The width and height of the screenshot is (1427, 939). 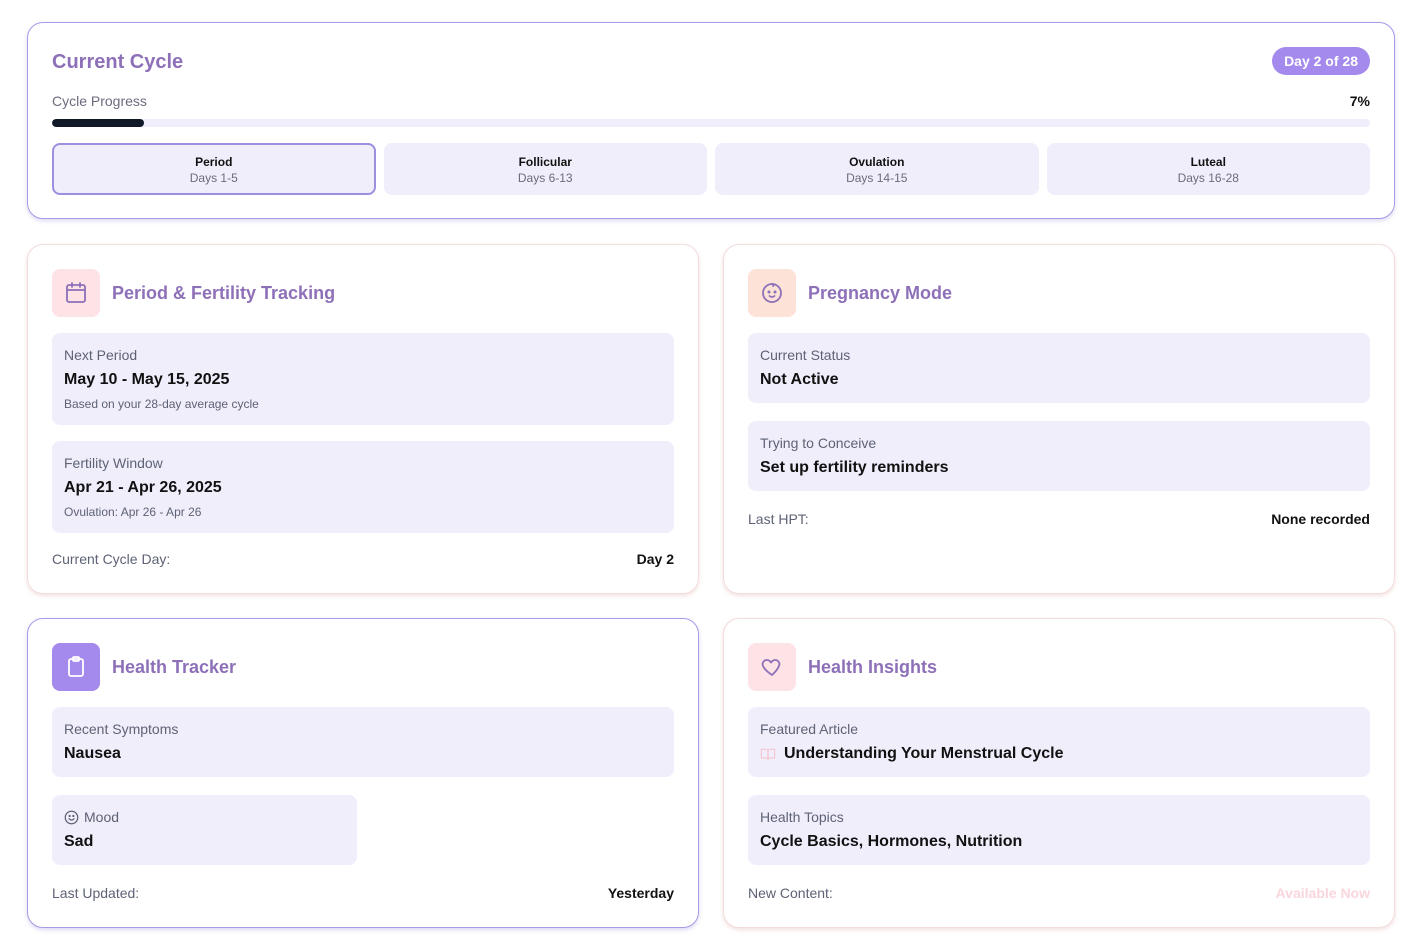 I want to click on phase-ovulation: Ovulation Days 14-15, so click(x=877, y=169).